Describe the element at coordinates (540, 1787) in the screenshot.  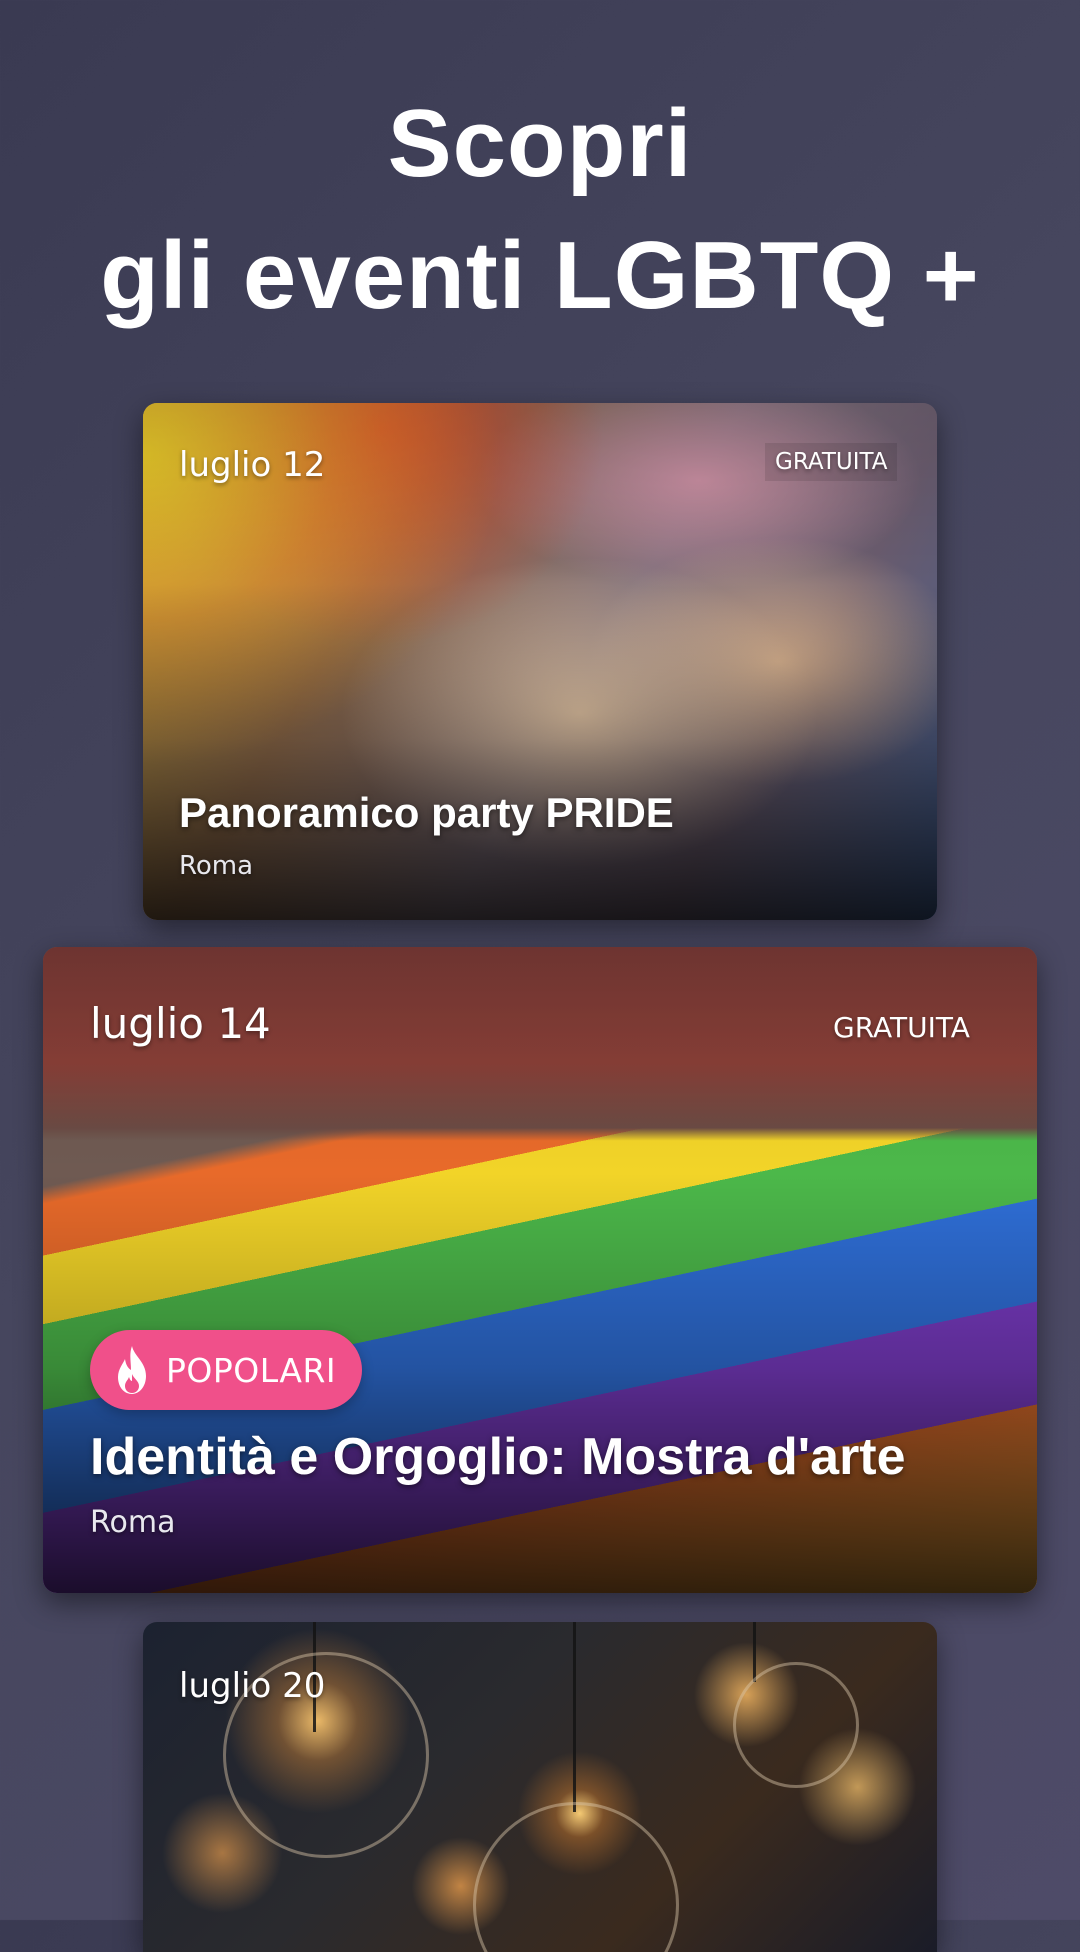
I see `event-card-third: luglio 20` at that location.